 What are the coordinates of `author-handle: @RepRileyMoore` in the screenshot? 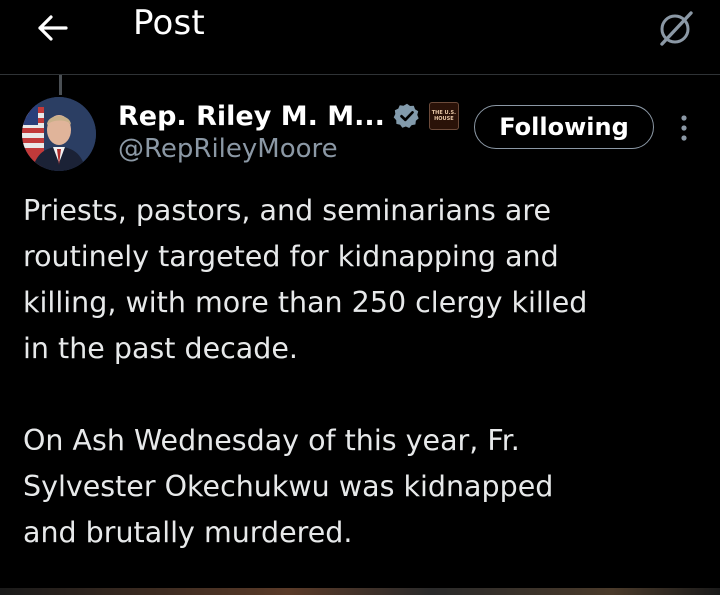 It's located at (228, 149).